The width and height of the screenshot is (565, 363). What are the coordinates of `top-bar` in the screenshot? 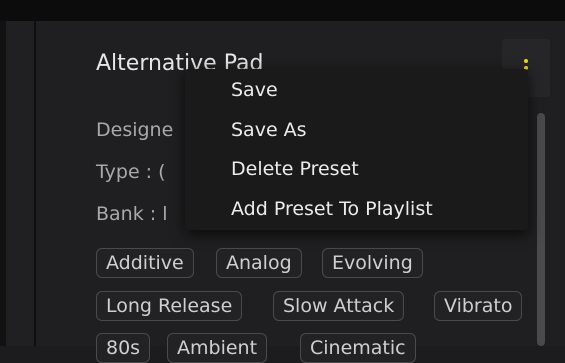 It's located at (282, 10).